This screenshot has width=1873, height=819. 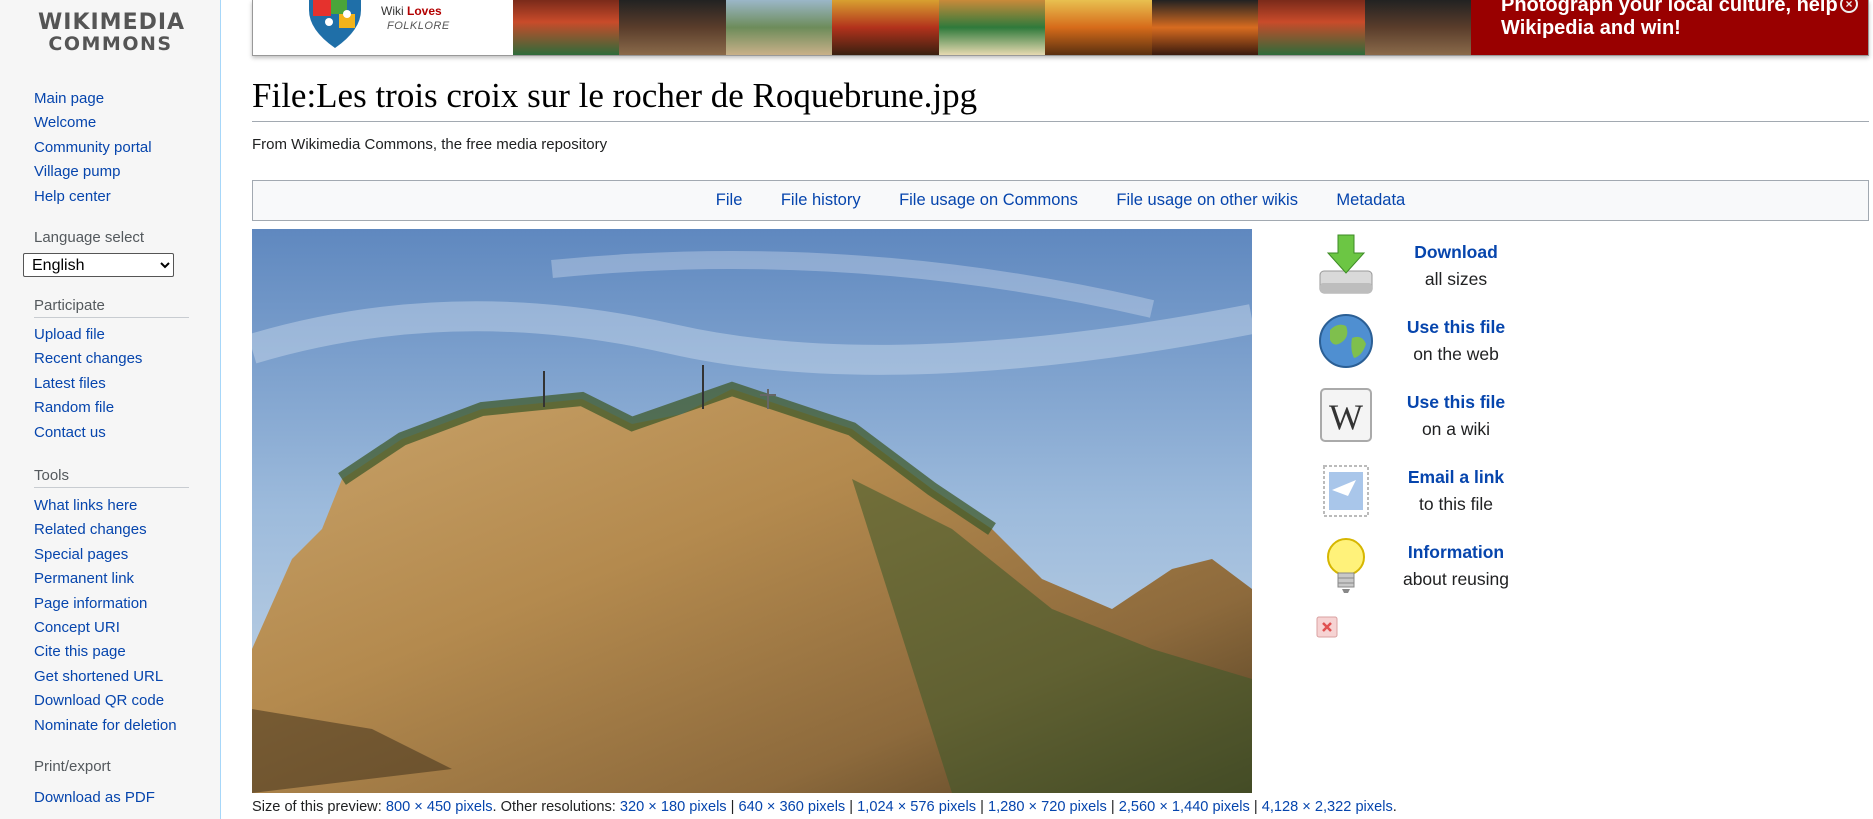 What do you see at coordinates (1346, 565) in the screenshot?
I see `lightbulb-icon` at bounding box center [1346, 565].